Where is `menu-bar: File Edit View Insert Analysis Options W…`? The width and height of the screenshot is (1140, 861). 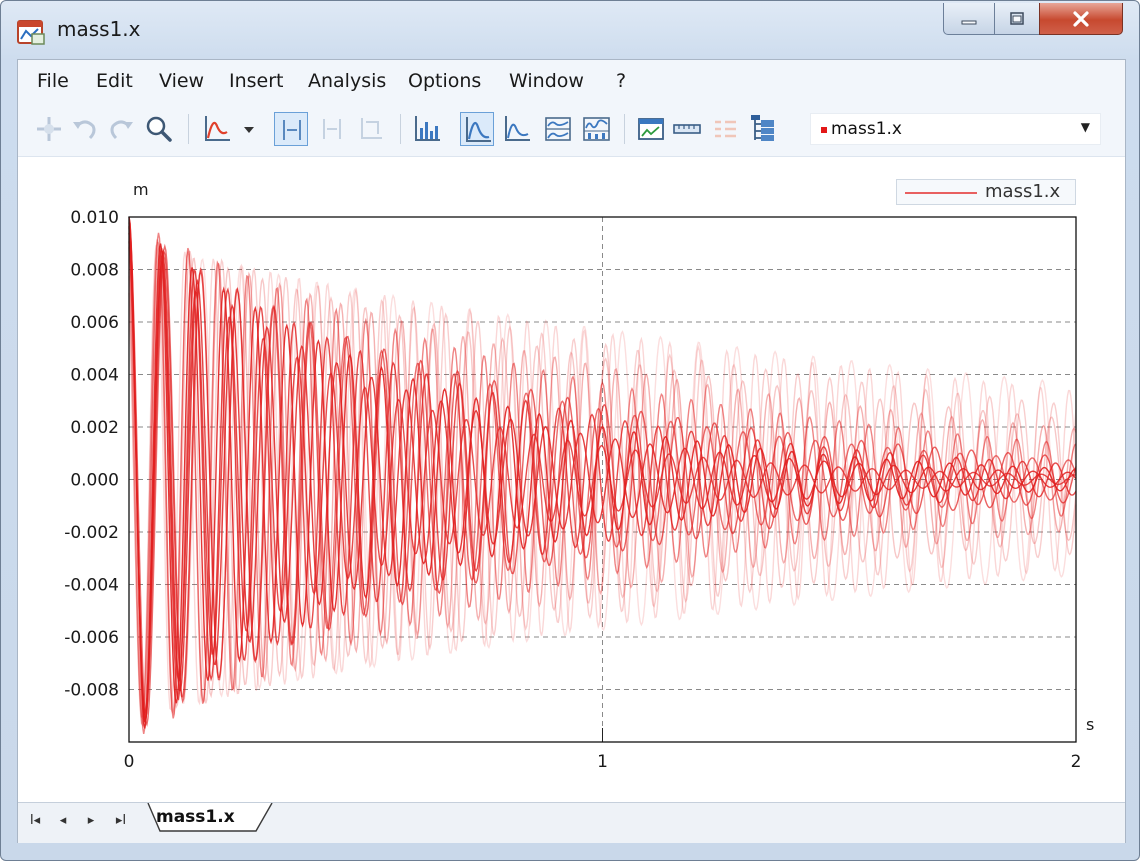 menu-bar: File Edit View Insert Analysis Options W… is located at coordinates (571, 82).